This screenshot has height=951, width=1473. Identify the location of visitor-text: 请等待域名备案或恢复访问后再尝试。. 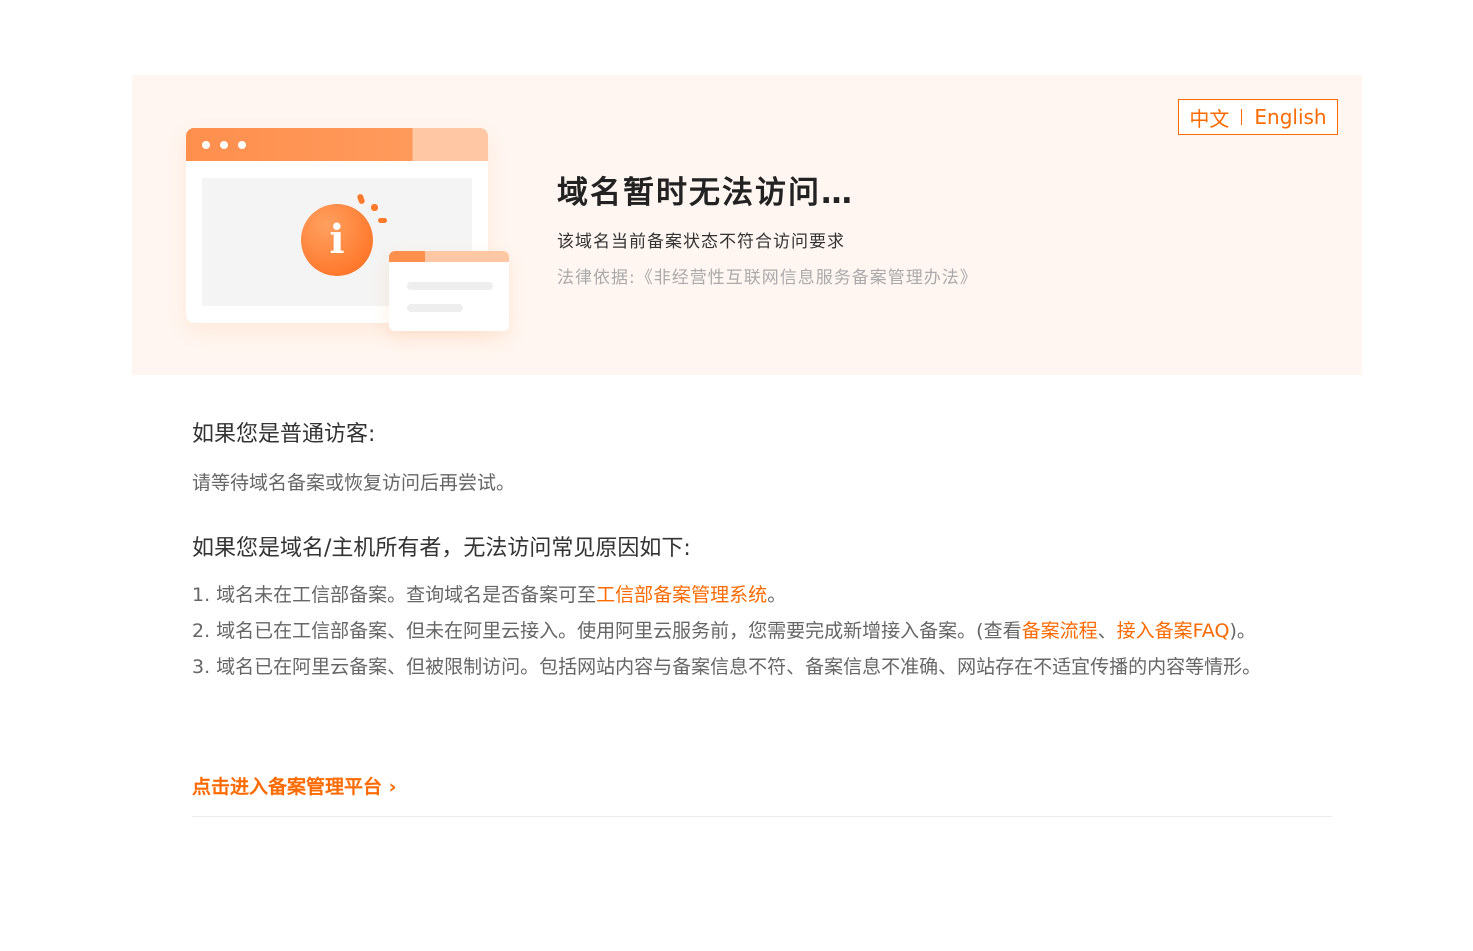
(354, 483).